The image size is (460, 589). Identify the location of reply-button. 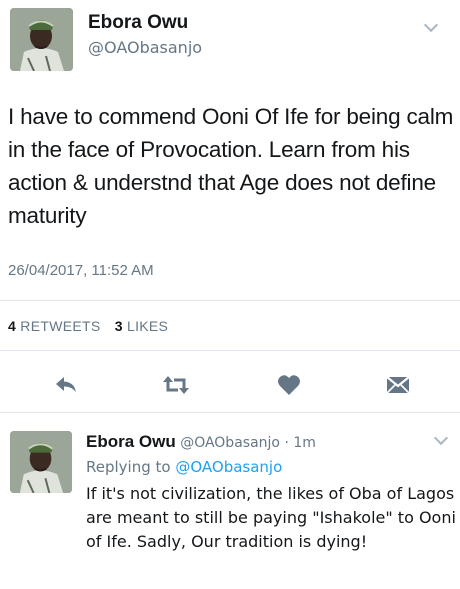
(66, 385).